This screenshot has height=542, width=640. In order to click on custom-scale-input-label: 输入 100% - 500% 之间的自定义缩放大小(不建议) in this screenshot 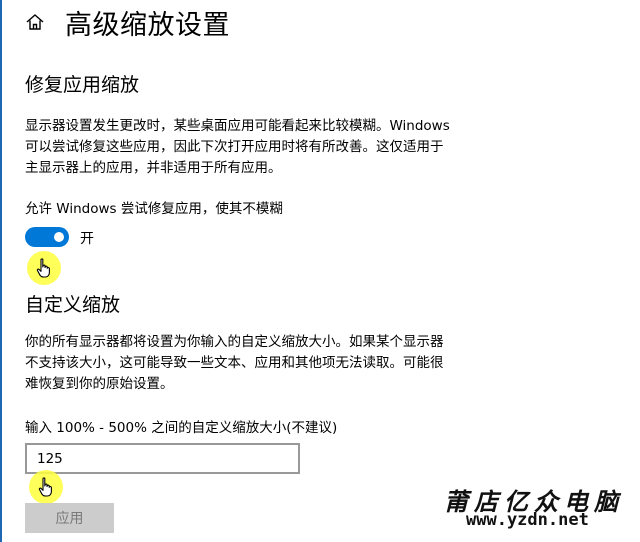, I will do `click(181, 428)`.